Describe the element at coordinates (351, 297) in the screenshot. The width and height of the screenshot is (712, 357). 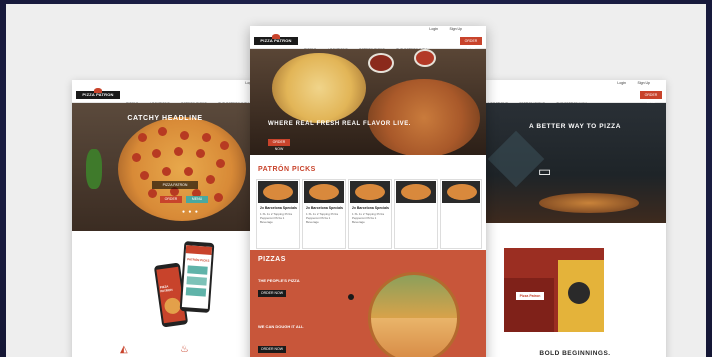
I see `slider-handle` at that location.